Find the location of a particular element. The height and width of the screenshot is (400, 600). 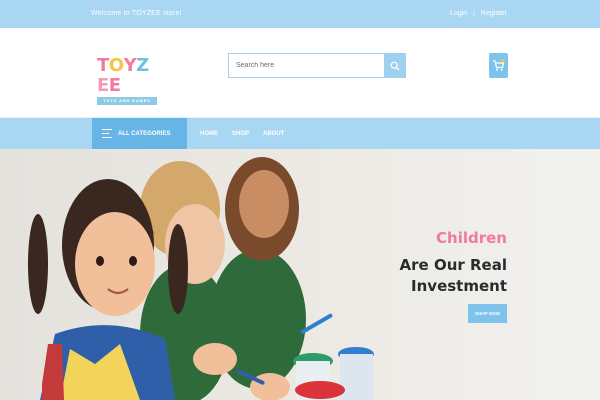

nav-link-shop: SHOP is located at coordinates (240, 134).